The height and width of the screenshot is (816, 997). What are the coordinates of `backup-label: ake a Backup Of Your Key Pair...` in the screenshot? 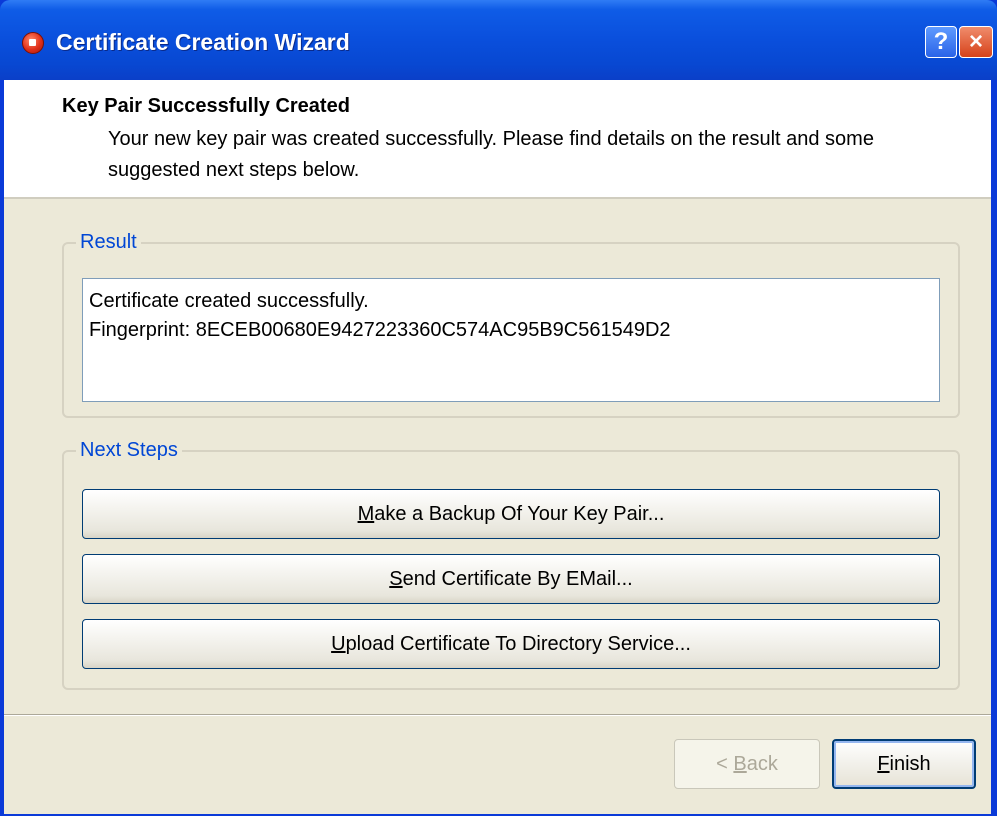 It's located at (519, 513).